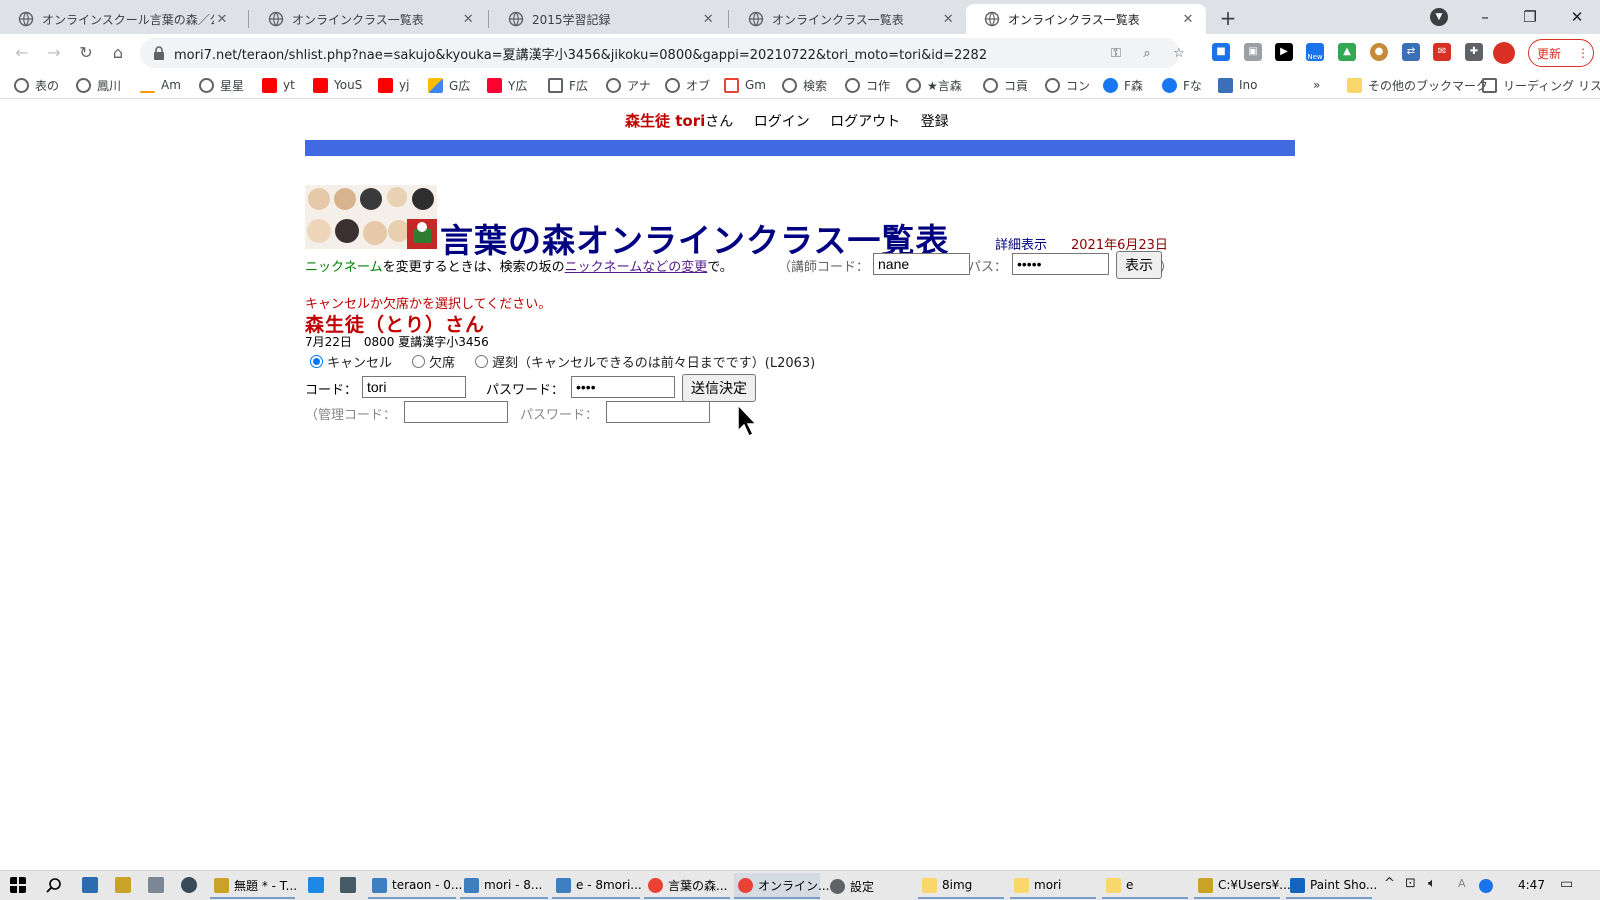 This screenshot has width=1600, height=900. I want to click on detail-view-link: 詳細表示, so click(1021, 243).